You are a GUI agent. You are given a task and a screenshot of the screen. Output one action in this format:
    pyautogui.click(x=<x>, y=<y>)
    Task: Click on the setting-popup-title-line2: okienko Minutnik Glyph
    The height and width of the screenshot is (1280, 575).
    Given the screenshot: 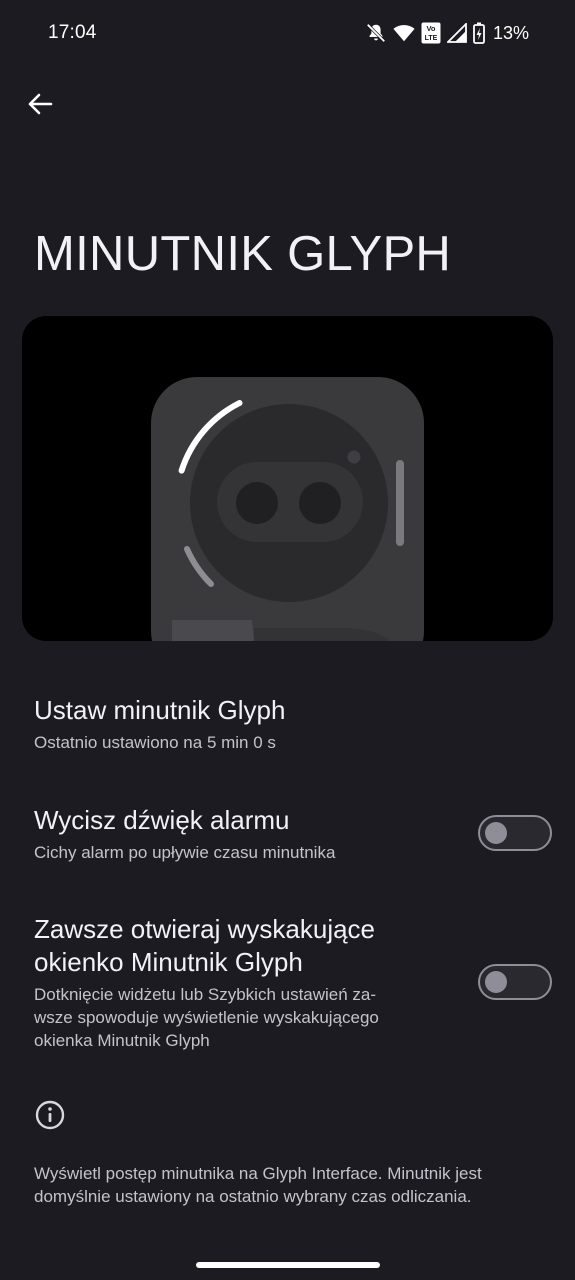 What is the action you would take?
    pyautogui.click(x=168, y=962)
    